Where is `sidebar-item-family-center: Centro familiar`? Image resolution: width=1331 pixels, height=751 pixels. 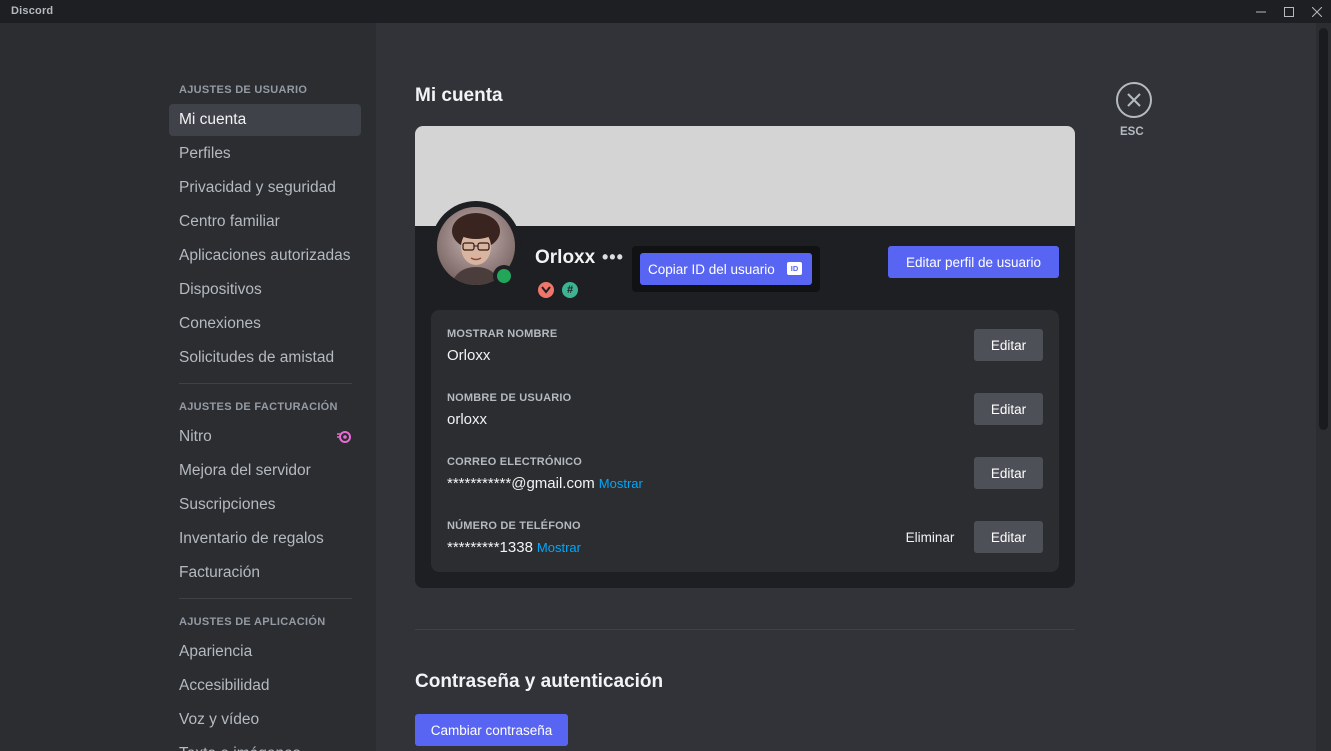 sidebar-item-family-center: Centro familiar is located at coordinates (265, 222).